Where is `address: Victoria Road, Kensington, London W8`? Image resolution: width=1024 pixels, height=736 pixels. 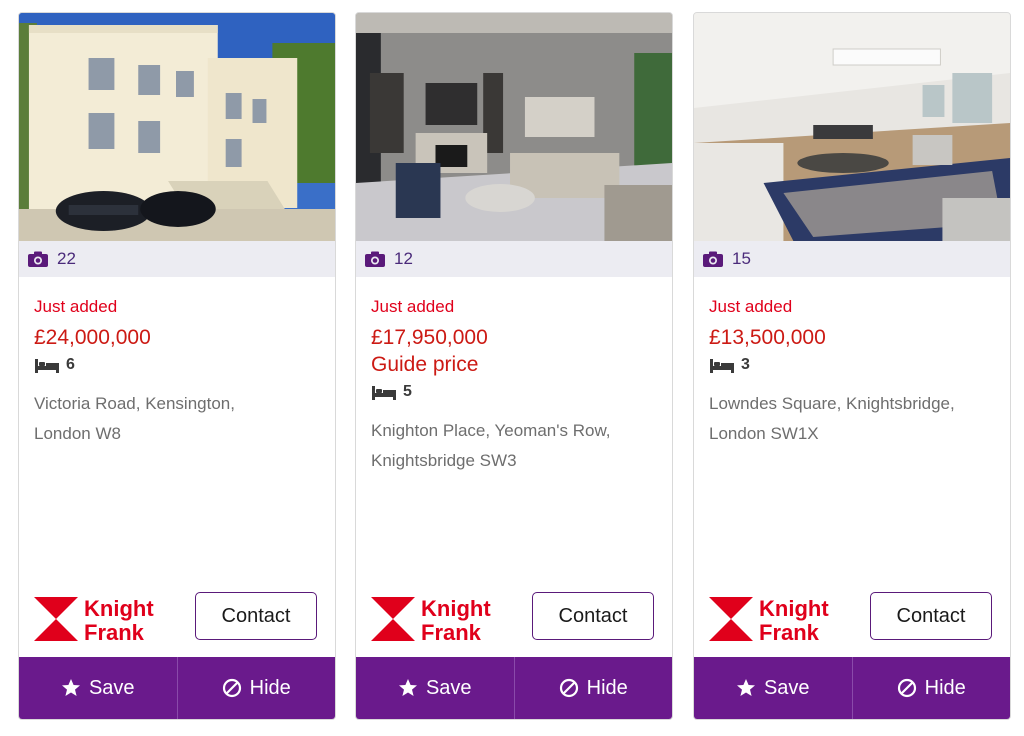 address: Victoria Road, Kensington, London W8 is located at coordinates (149, 419).